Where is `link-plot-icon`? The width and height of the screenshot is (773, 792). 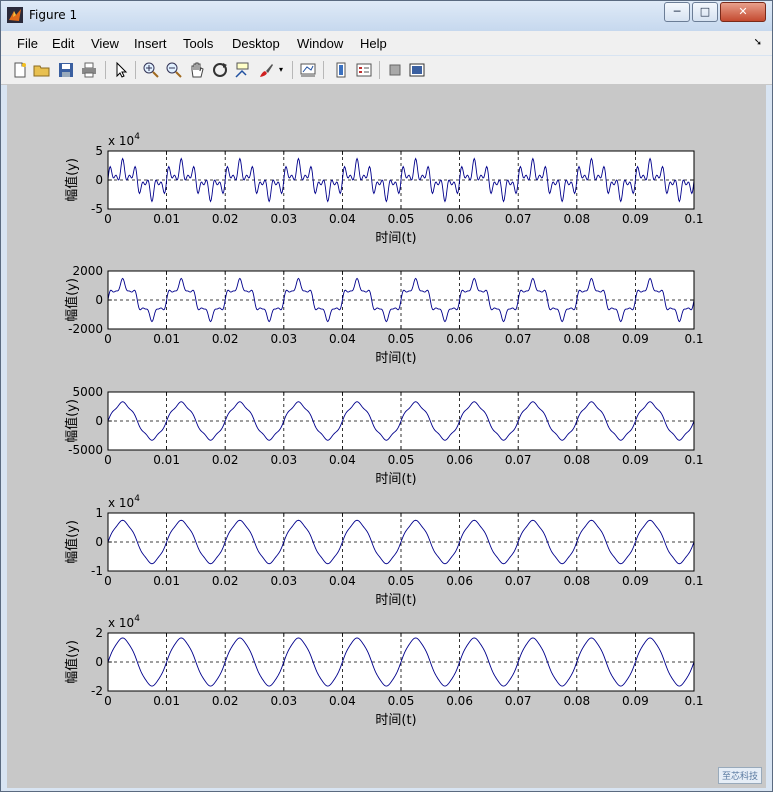 link-plot-icon is located at coordinates (308, 70).